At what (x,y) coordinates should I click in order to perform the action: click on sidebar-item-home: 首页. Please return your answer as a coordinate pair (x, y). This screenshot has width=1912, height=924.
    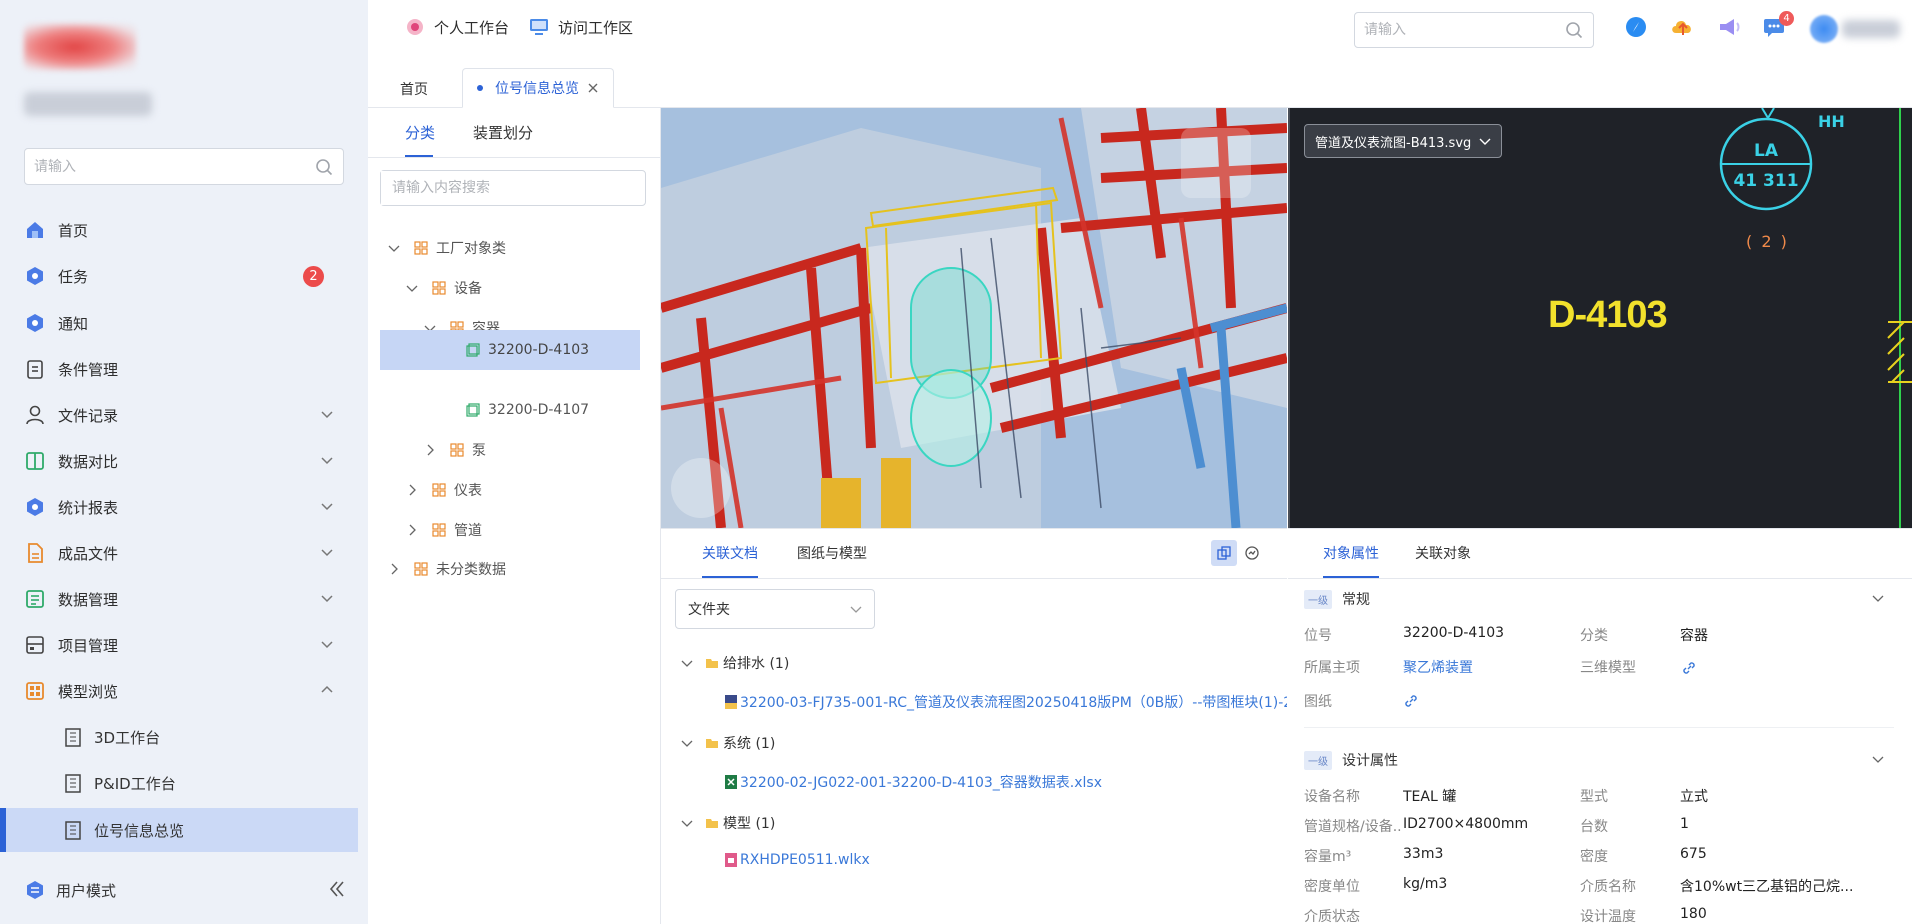
    Looking at the image, I should click on (184, 230).